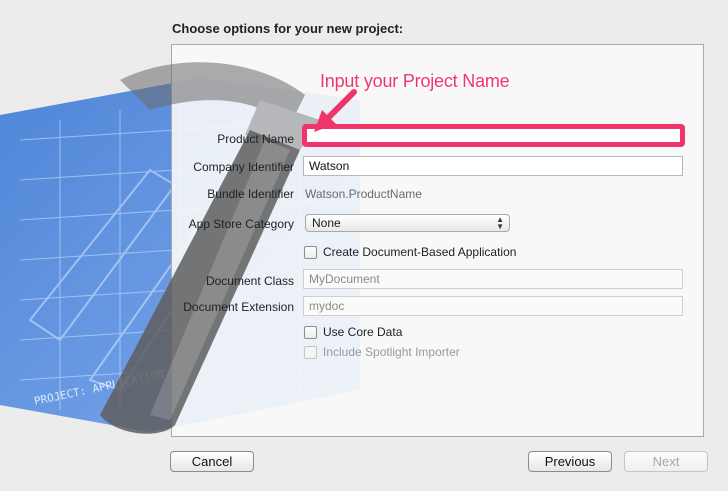 The height and width of the screenshot is (491, 728). I want to click on spotlight-label: Include Spotlight Importer, so click(391, 352).